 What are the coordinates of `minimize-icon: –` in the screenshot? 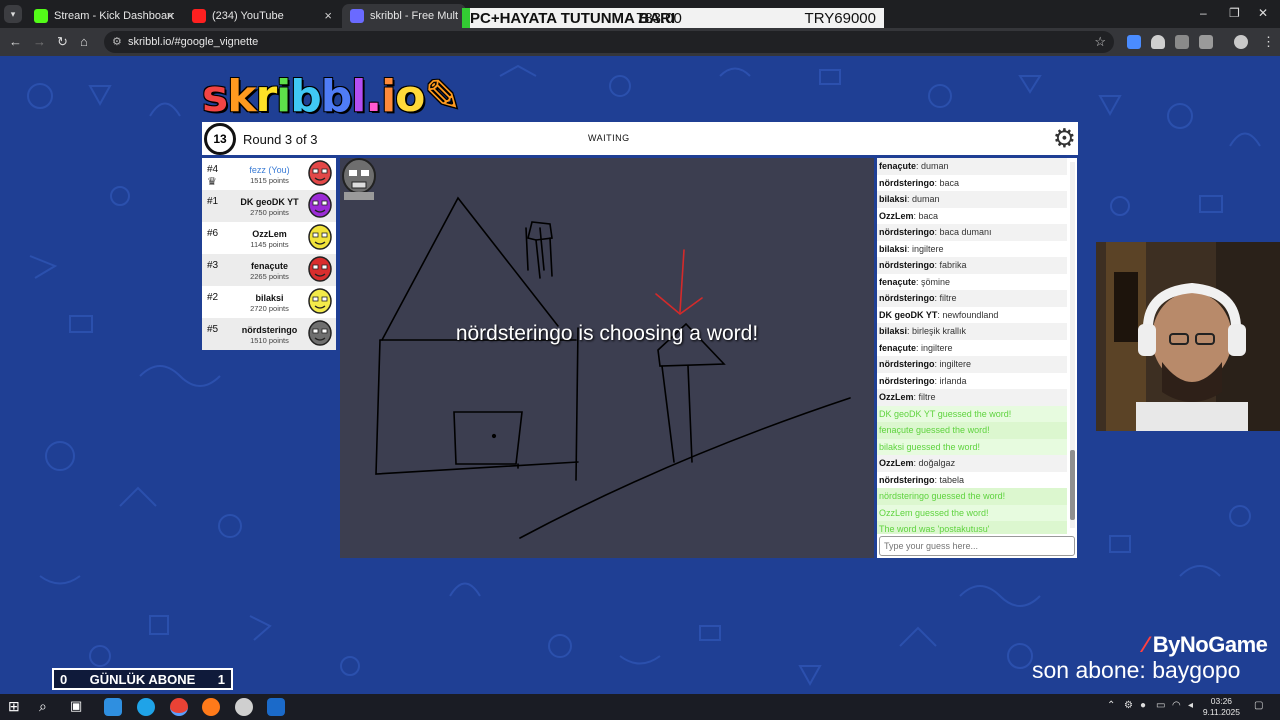 It's located at (1203, 13).